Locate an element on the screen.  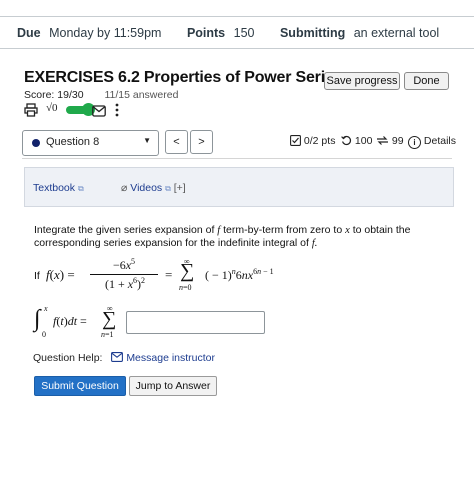
exercise-title: EXERCISES 6.2 Properties of Power Series is located at coordinates (183, 77).